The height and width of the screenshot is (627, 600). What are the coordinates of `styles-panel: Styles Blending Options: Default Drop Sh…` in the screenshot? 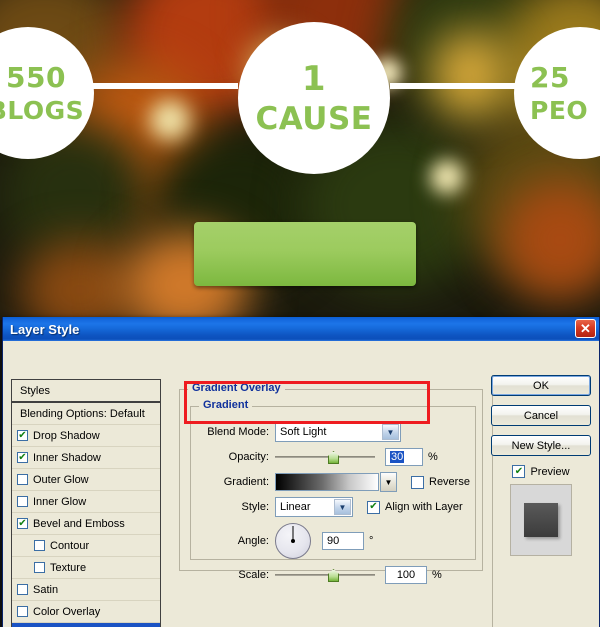 It's located at (86, 503).